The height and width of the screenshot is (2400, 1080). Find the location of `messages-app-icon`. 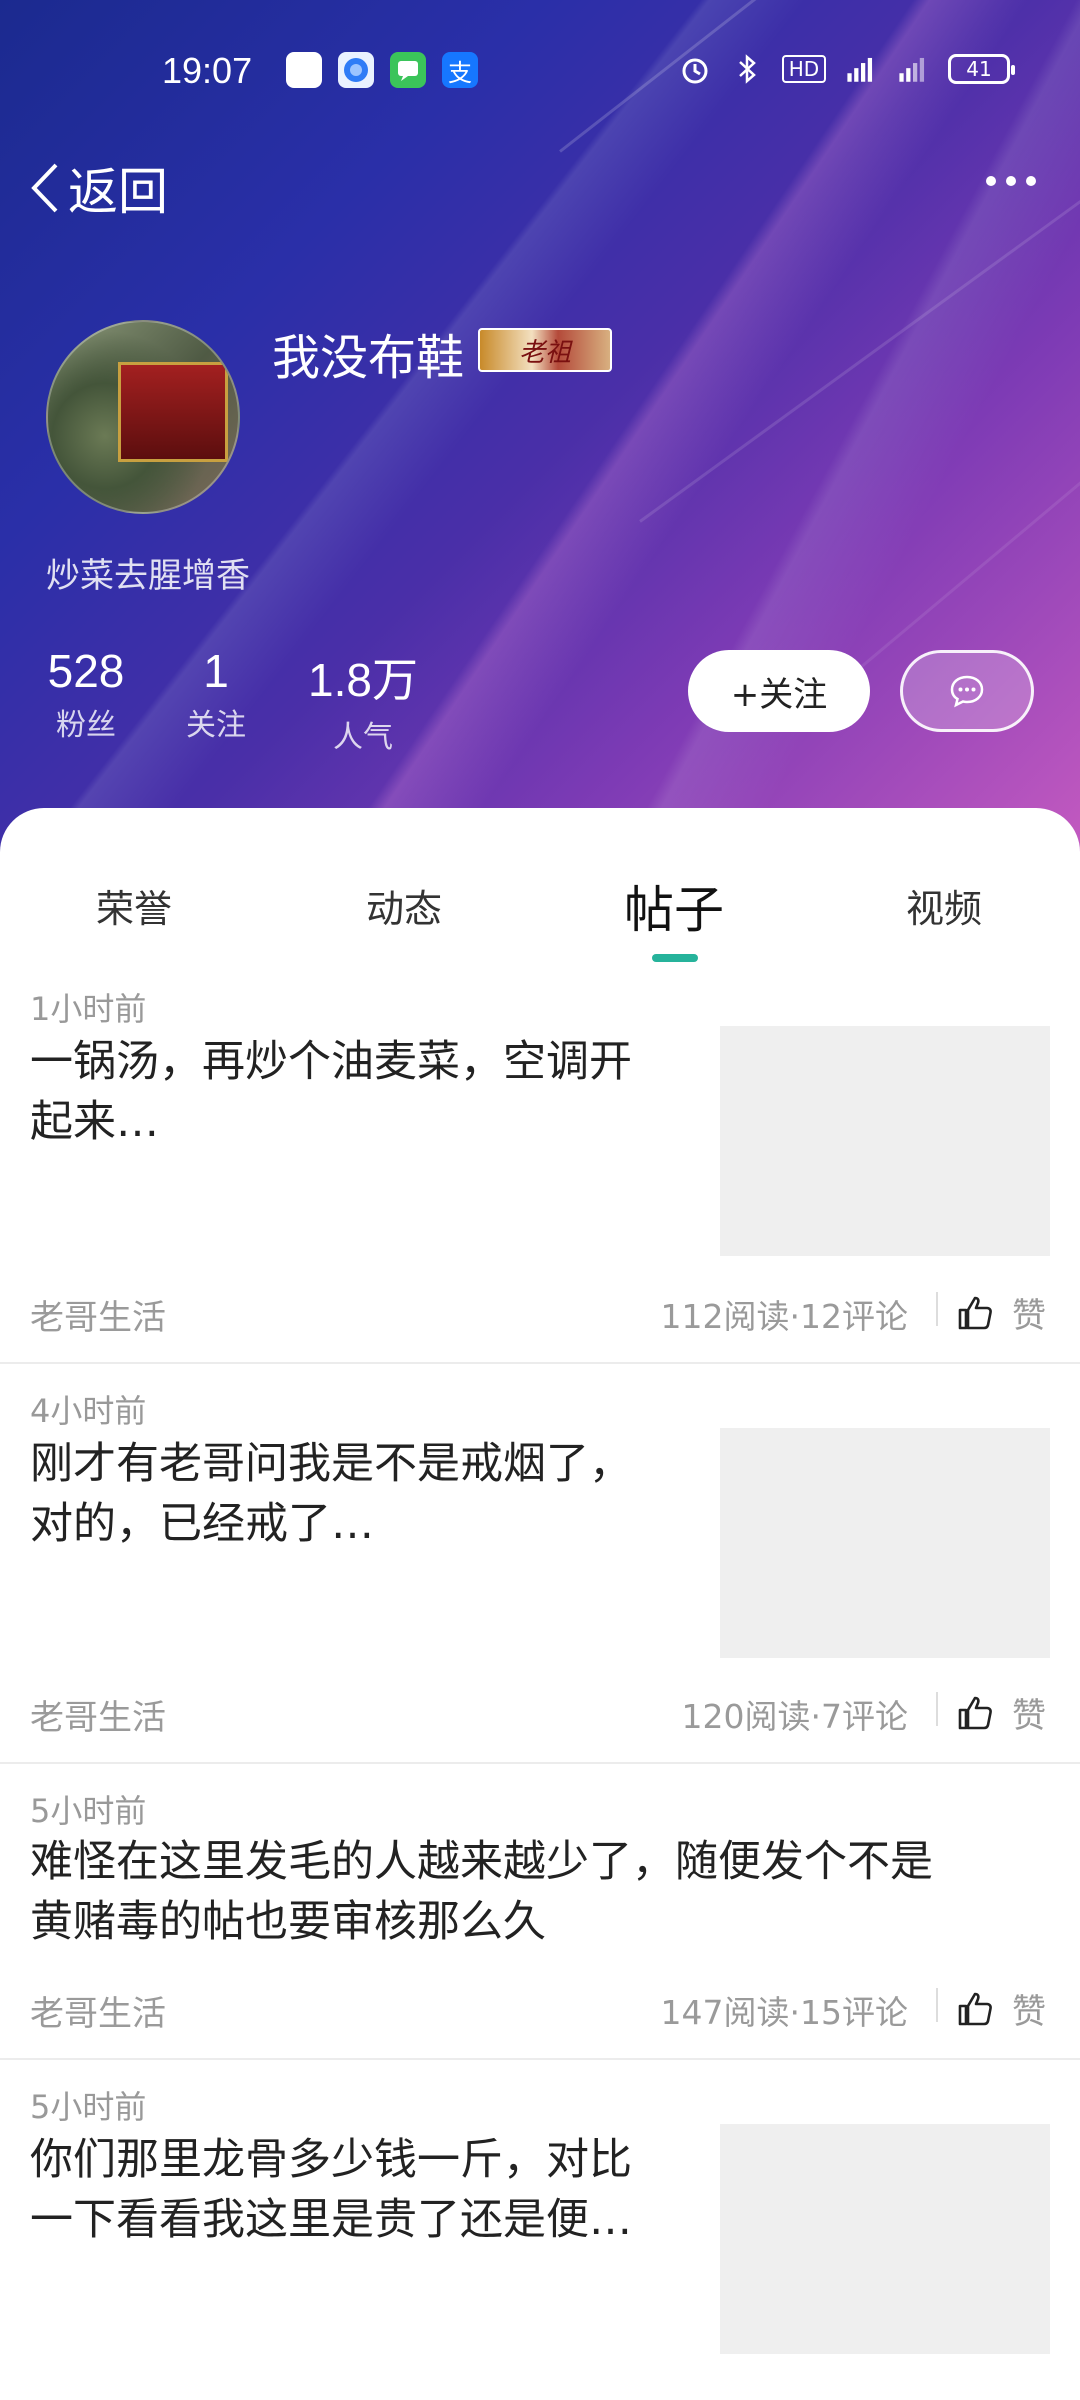

messages-app-icon is located at coordinates (408, 70).